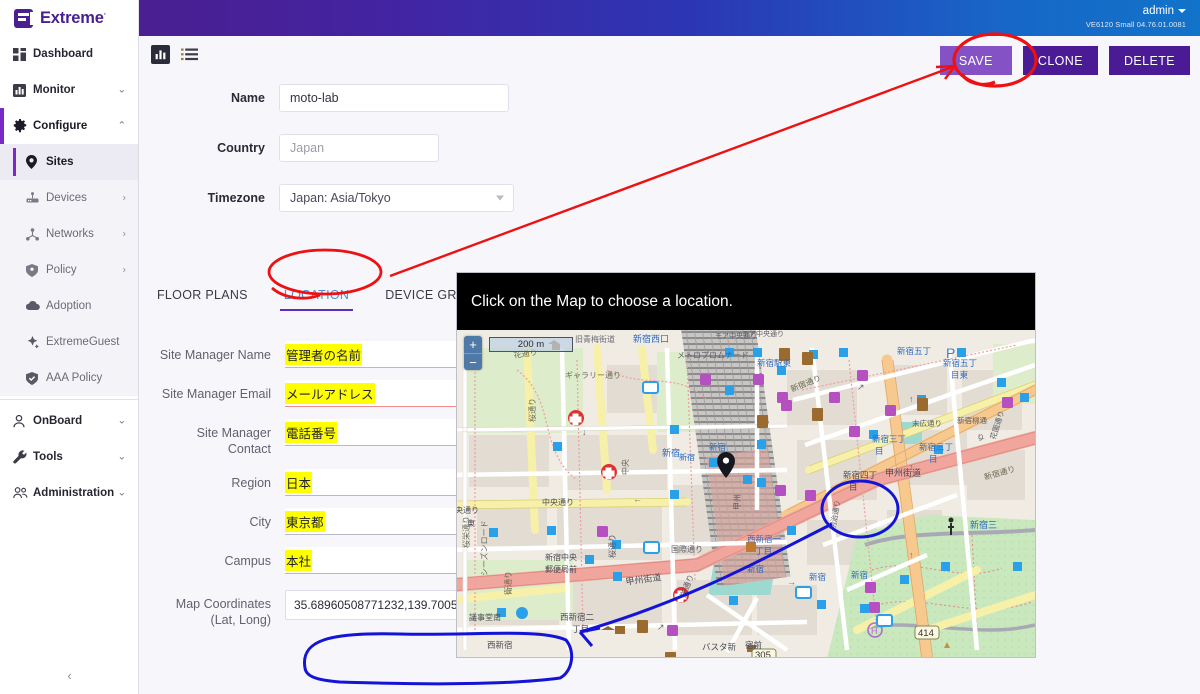 This screenshot has height=694, width=1200. Describe the element at coordinates (532, 410) in the screenshot. I see `svg-text: 桜通り` at that location.